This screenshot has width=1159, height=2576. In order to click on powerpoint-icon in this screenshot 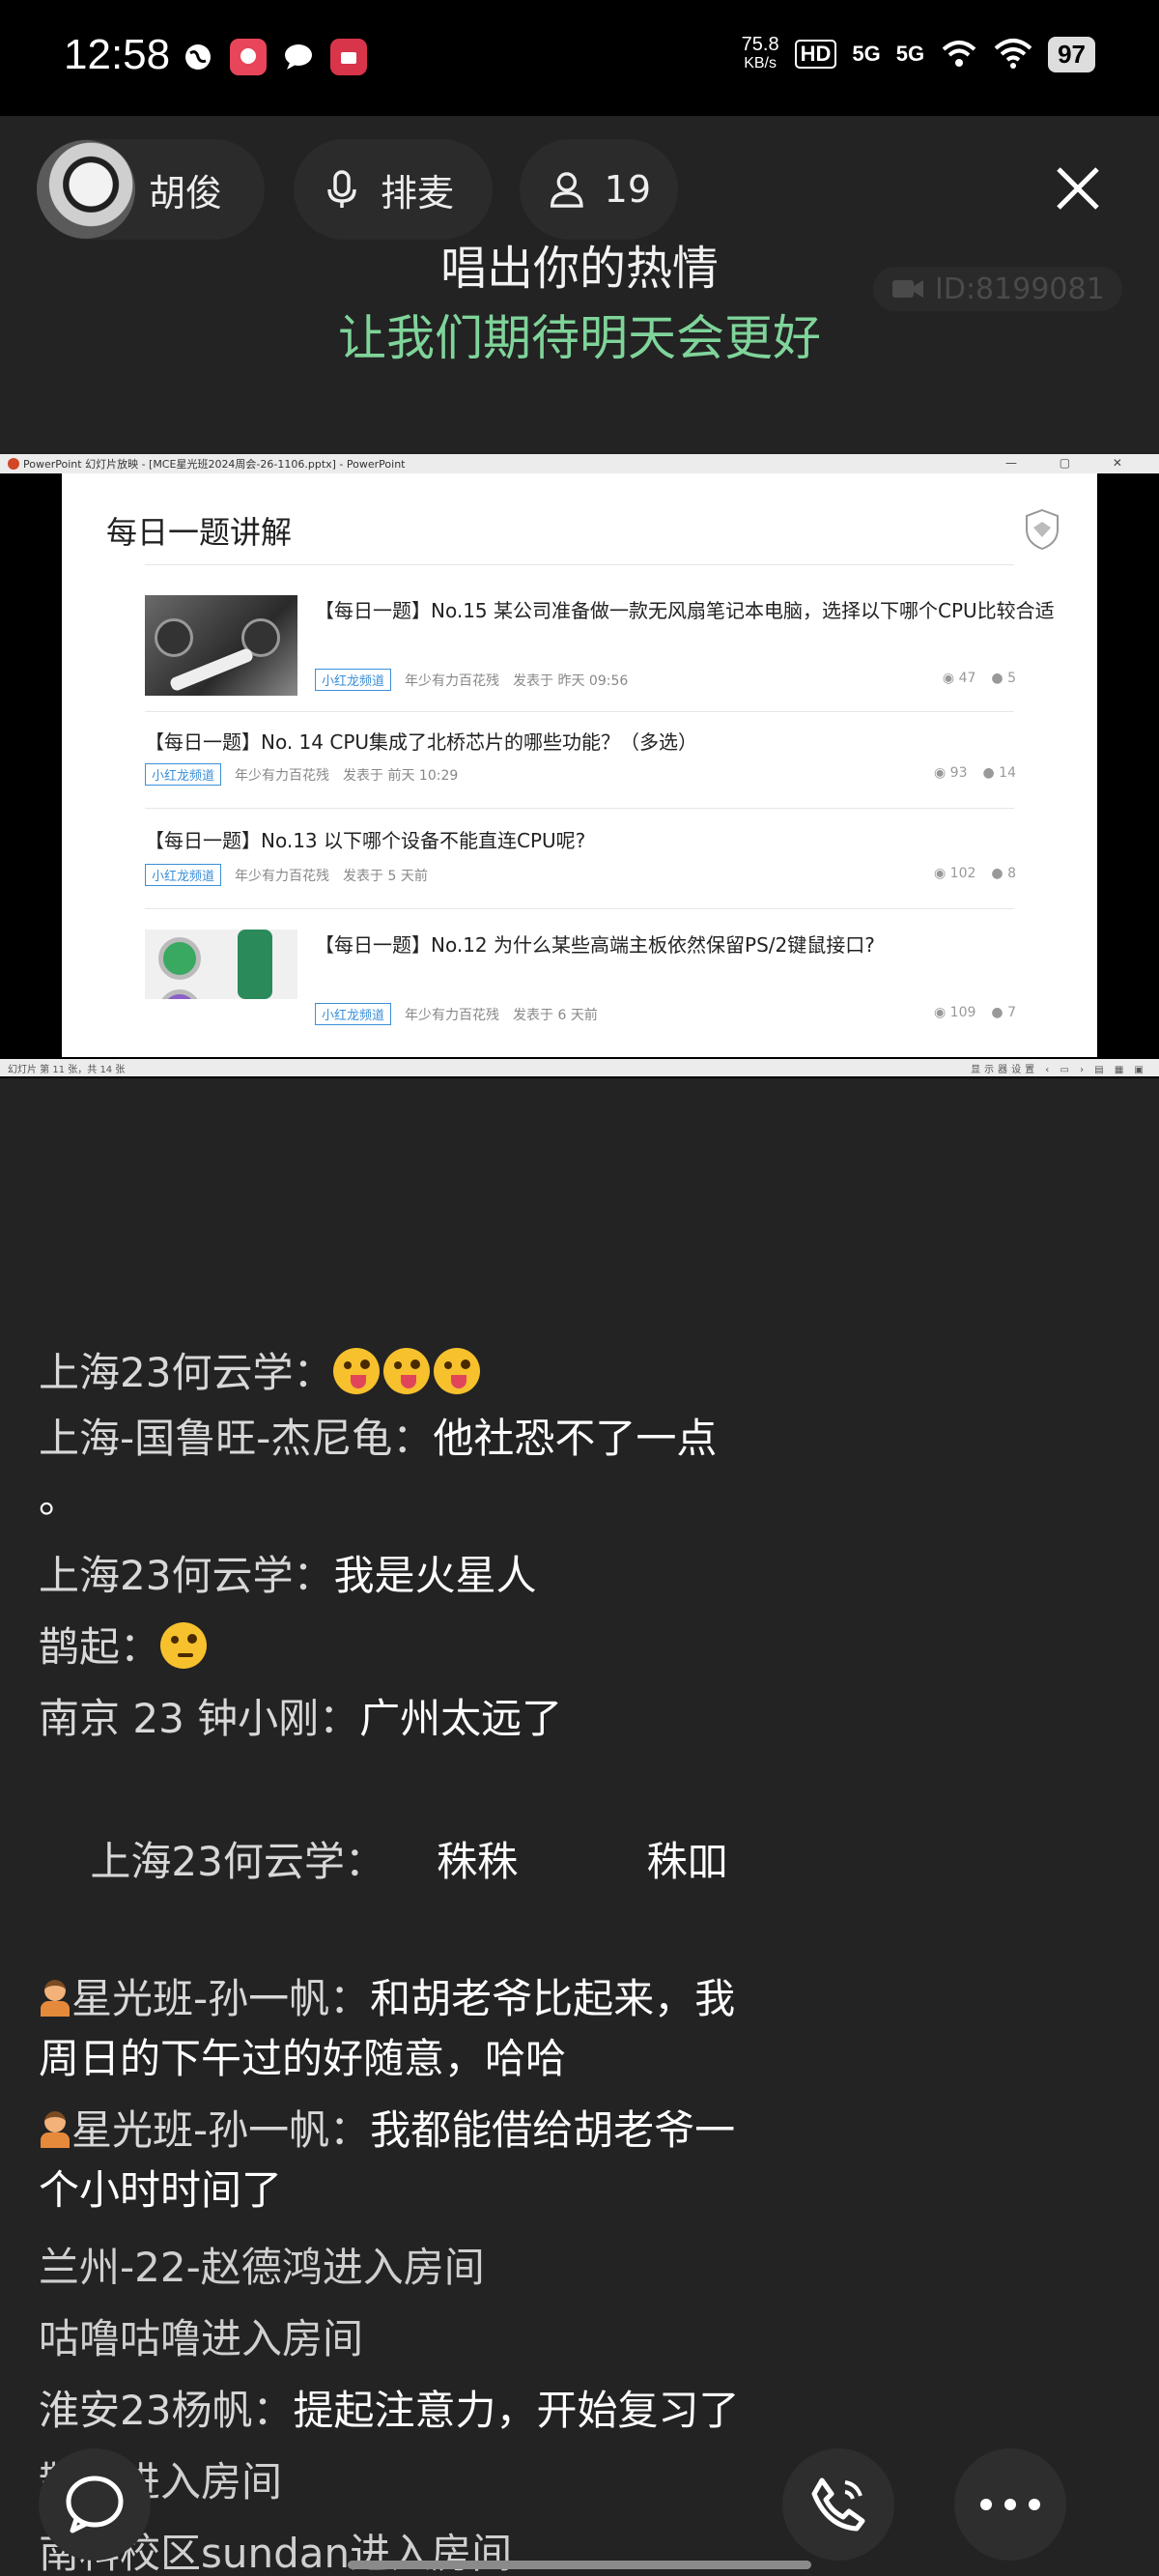, I will do `click(14, 464)`.